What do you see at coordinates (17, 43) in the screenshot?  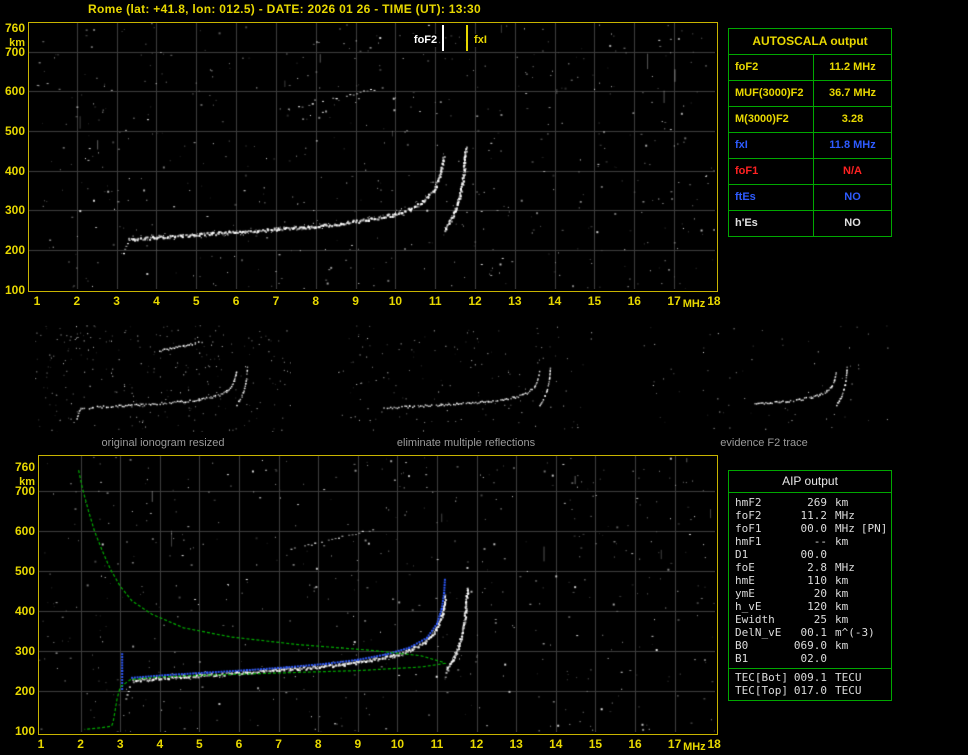 I see `y-axis-unit-label: km` at bounding box center [17, 43].